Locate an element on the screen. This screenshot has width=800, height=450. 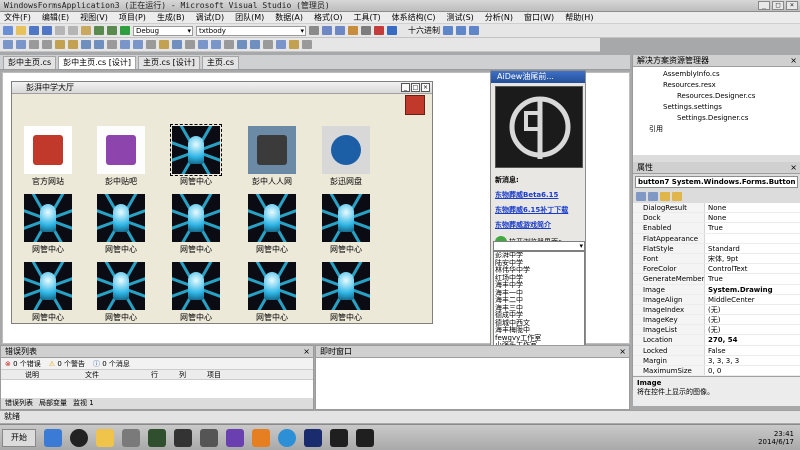
tab-order-icon is located at coordinates (294, 44).